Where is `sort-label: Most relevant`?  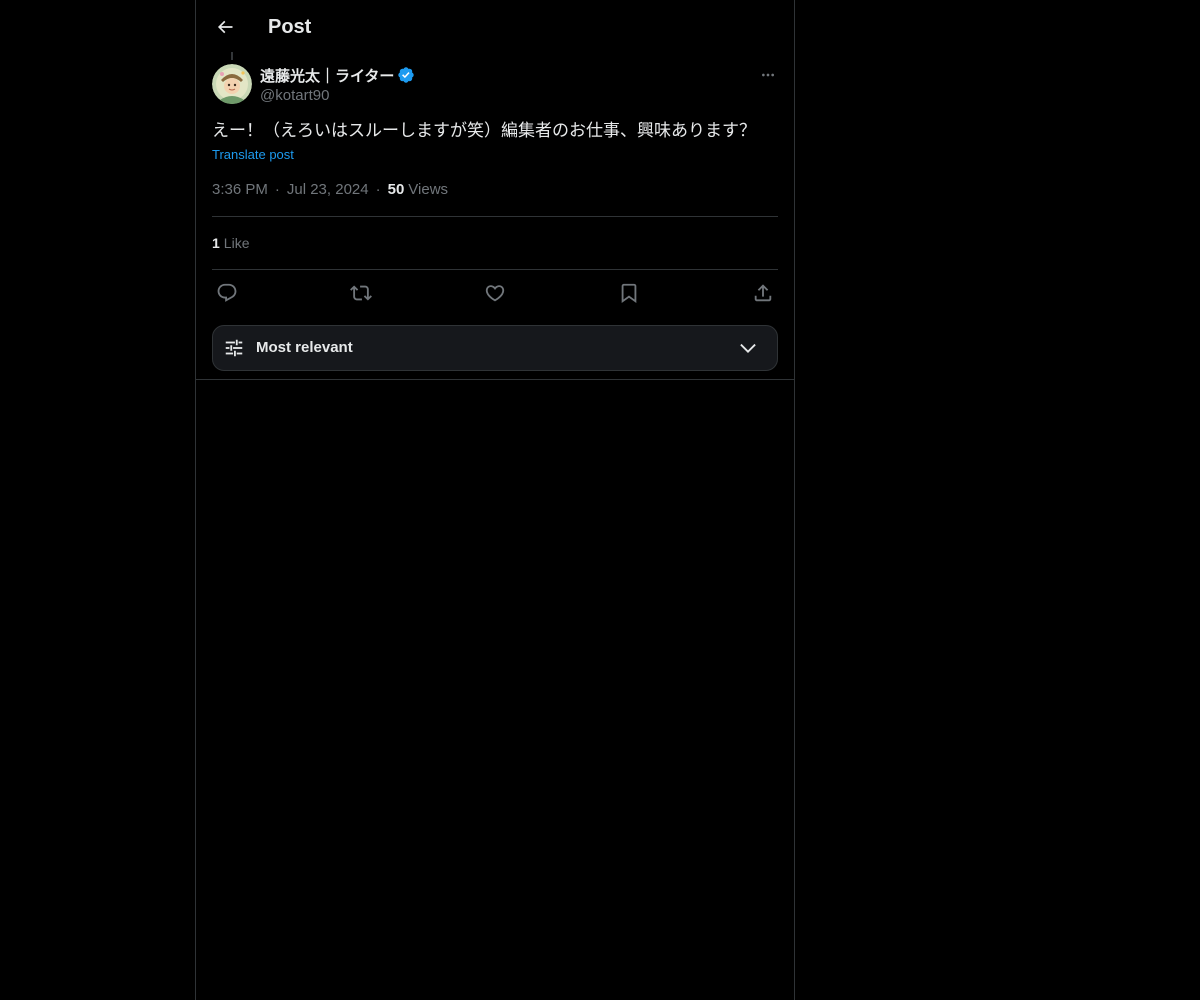 sort-label: Most relevant is located at coordinates (304, 347).